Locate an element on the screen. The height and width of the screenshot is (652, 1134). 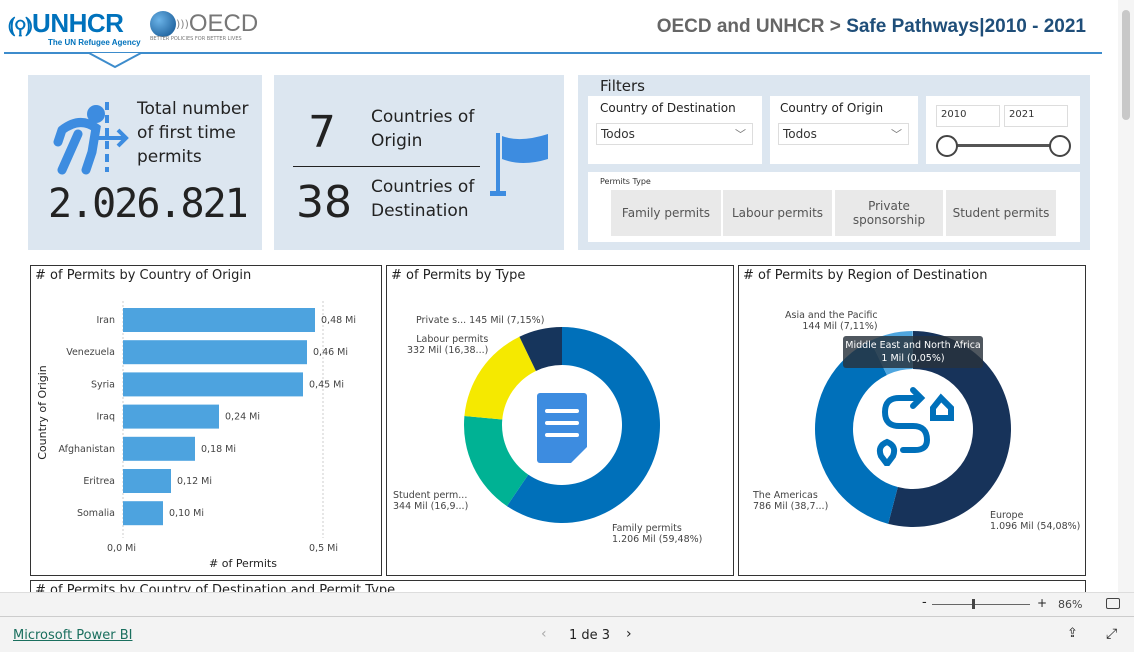
slider-handle-end is located at coordinates (1060, 146).